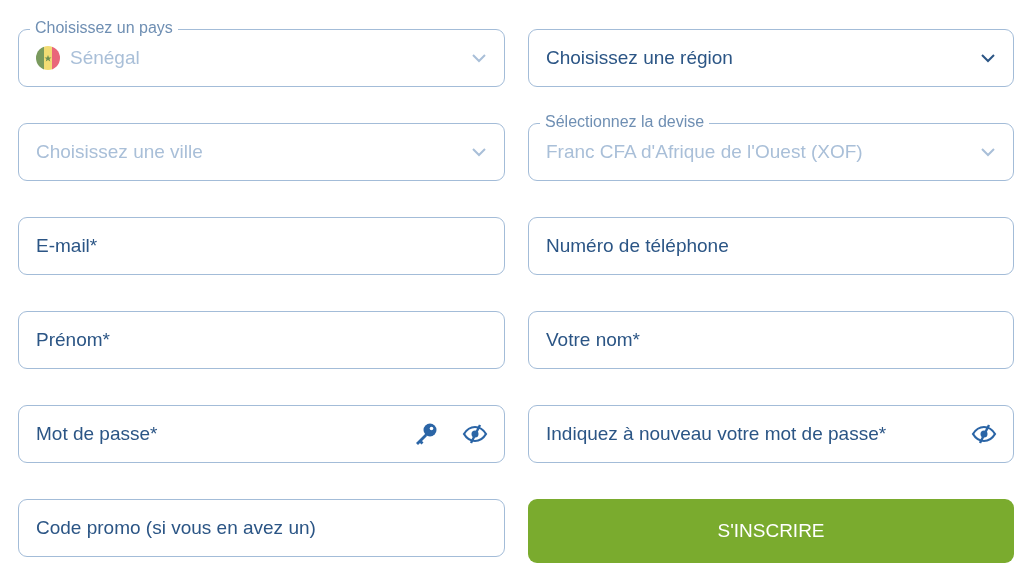 The height and width of the screenshot is (577, 1024). Describe the element at coordinates (261, 246) in the screenshot. I see `input-field: E-mail*` at that location.